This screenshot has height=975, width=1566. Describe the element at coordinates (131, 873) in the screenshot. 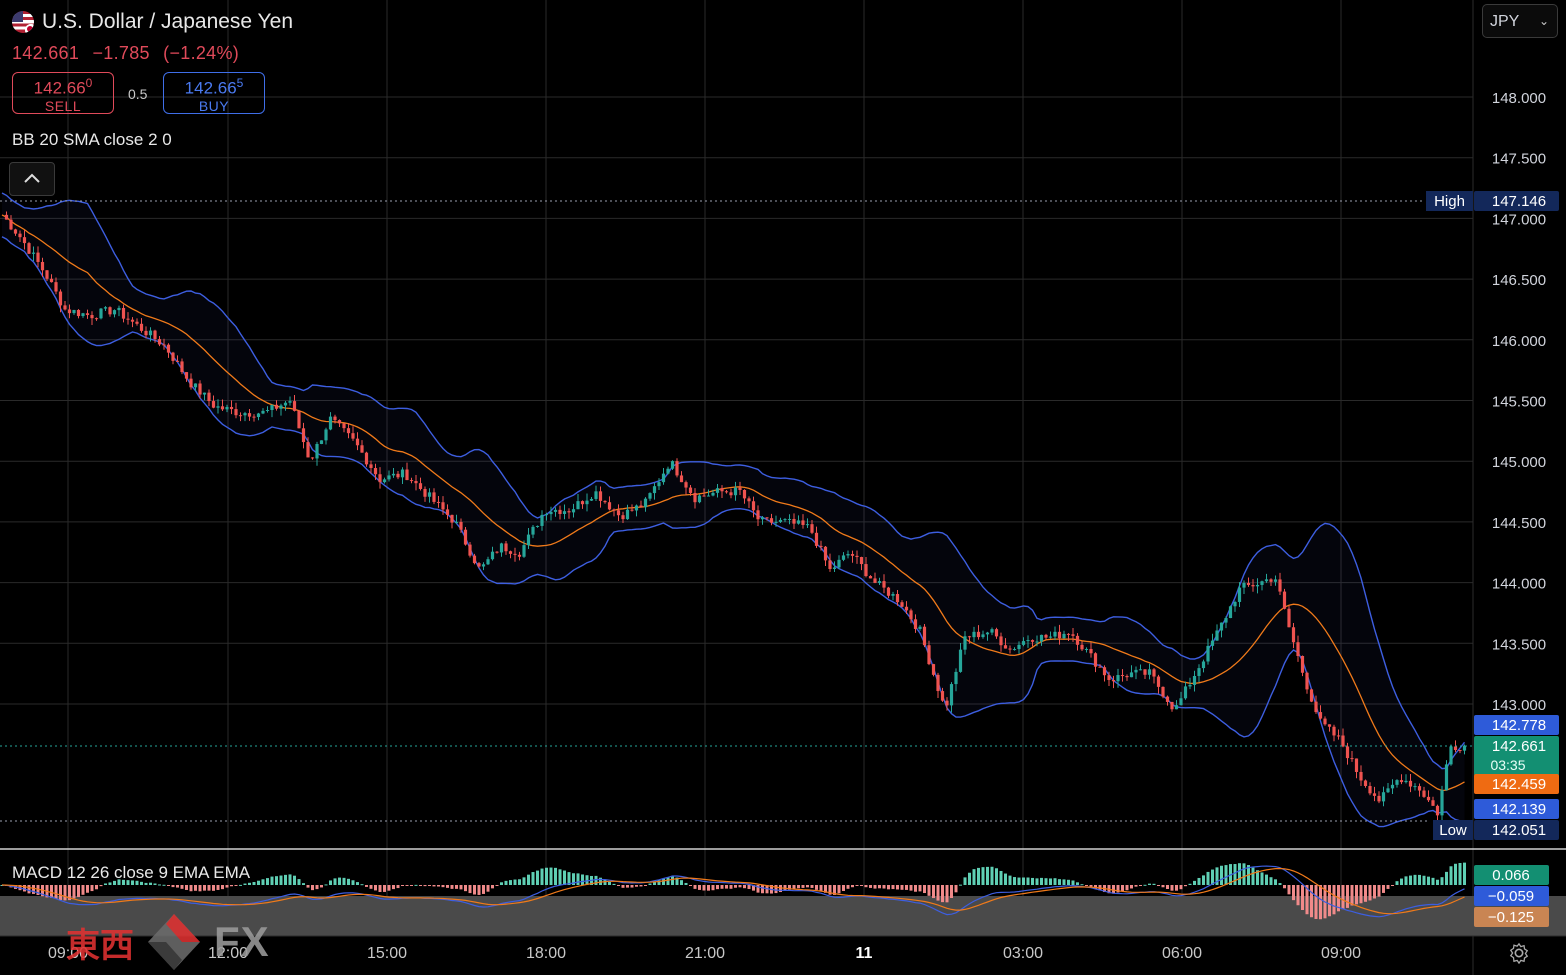

I see `macd-legend: MACD 12 26 close 9 EMA EMA` at that location.